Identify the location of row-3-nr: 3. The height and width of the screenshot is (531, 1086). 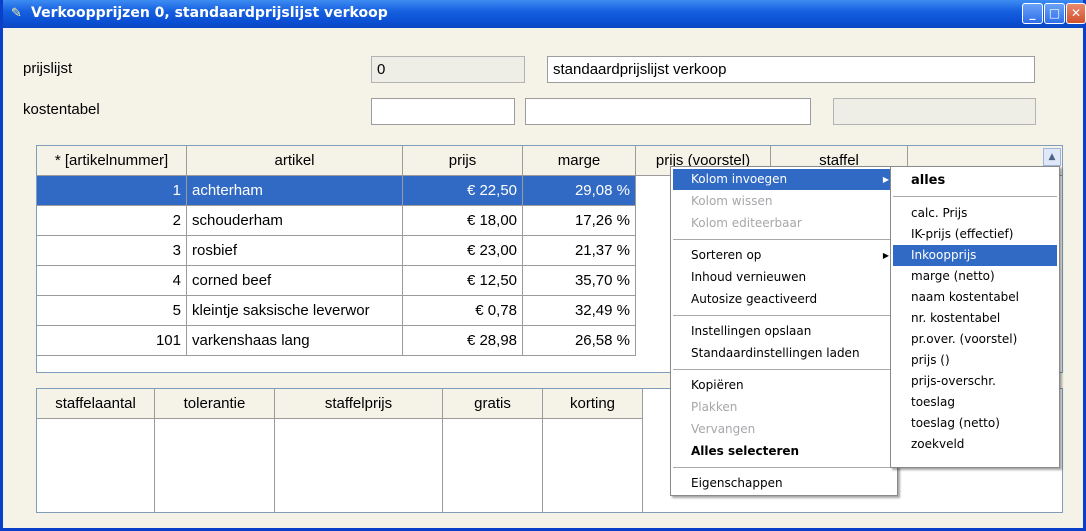
(112, 251).